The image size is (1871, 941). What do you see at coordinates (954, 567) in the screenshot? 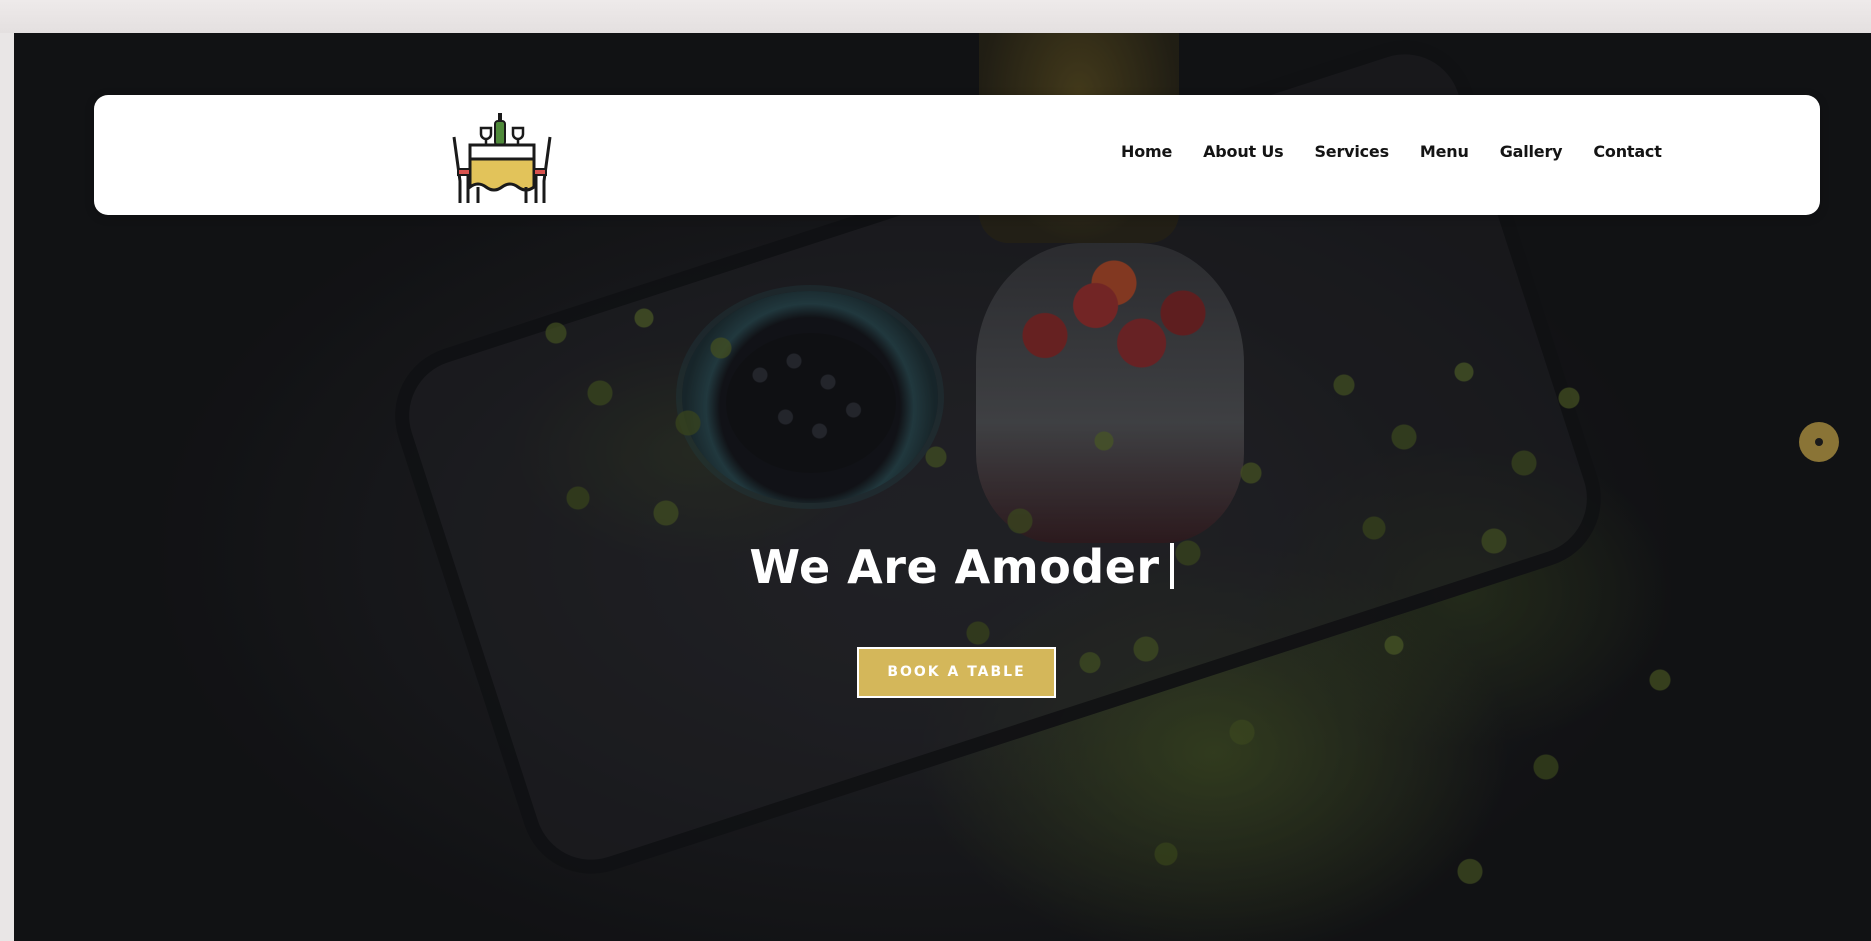
I see `hero-title-text: We Are Amoder` at bounding box center [954, 567].